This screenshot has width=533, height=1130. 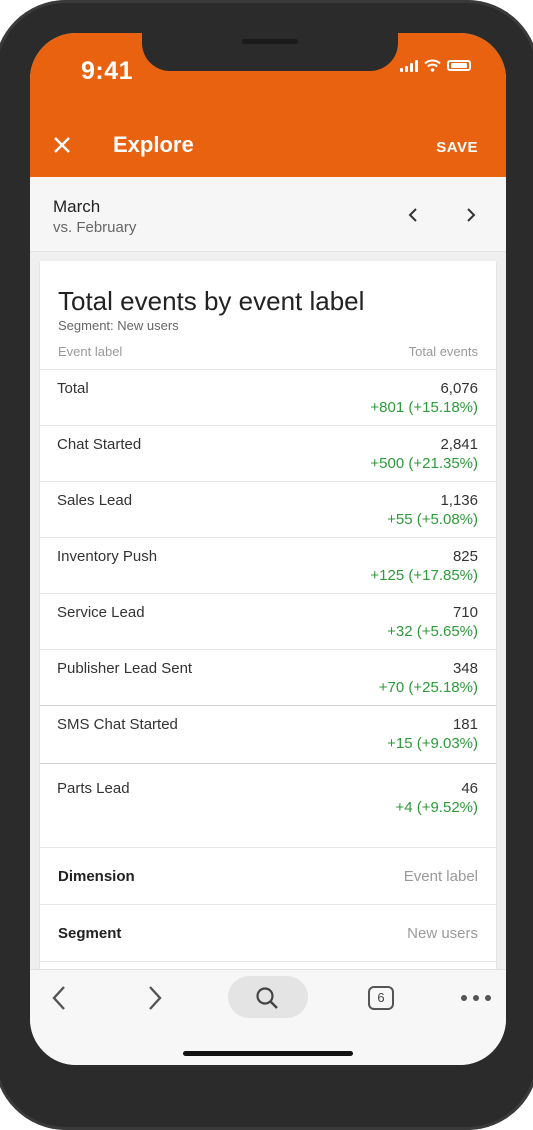 What do you see at coordinates (459, 500) in the screenshot?
I see `row-value: 1,136` at bounding box center [459, 500].